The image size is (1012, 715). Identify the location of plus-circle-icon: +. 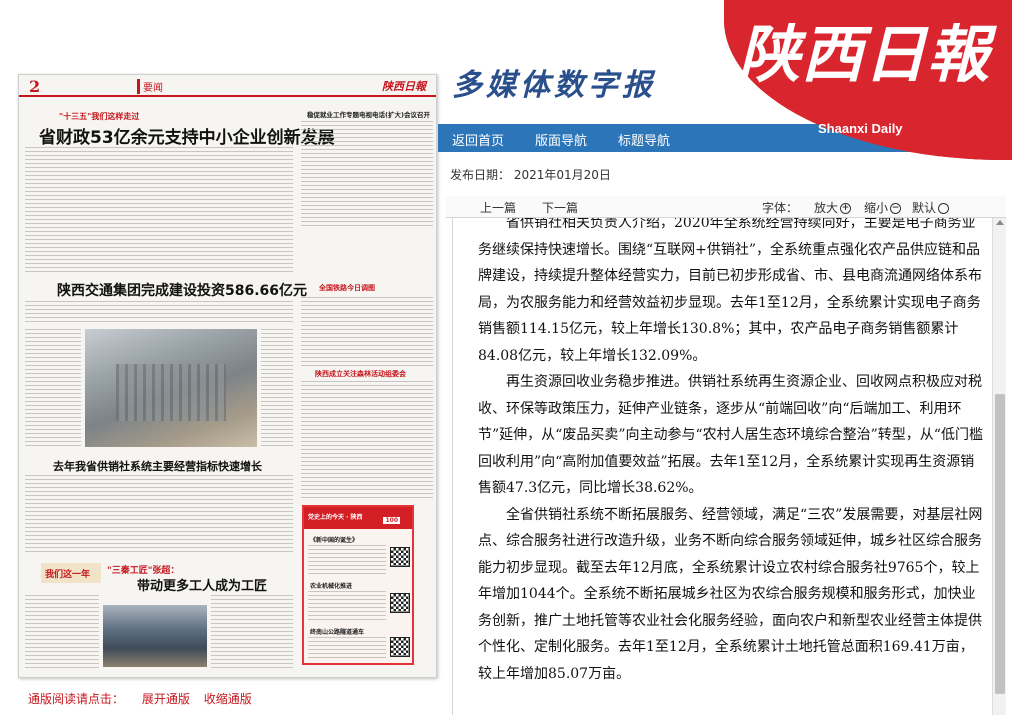
(846, 208).